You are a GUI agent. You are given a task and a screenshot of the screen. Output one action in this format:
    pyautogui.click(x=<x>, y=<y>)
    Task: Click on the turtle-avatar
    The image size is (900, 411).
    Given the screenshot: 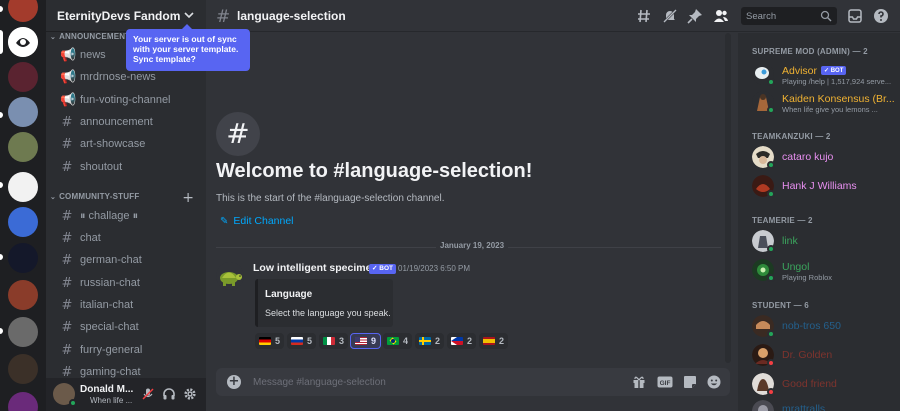 What is the action you would take?
    pyautogui.click(x=230, y=276)
    